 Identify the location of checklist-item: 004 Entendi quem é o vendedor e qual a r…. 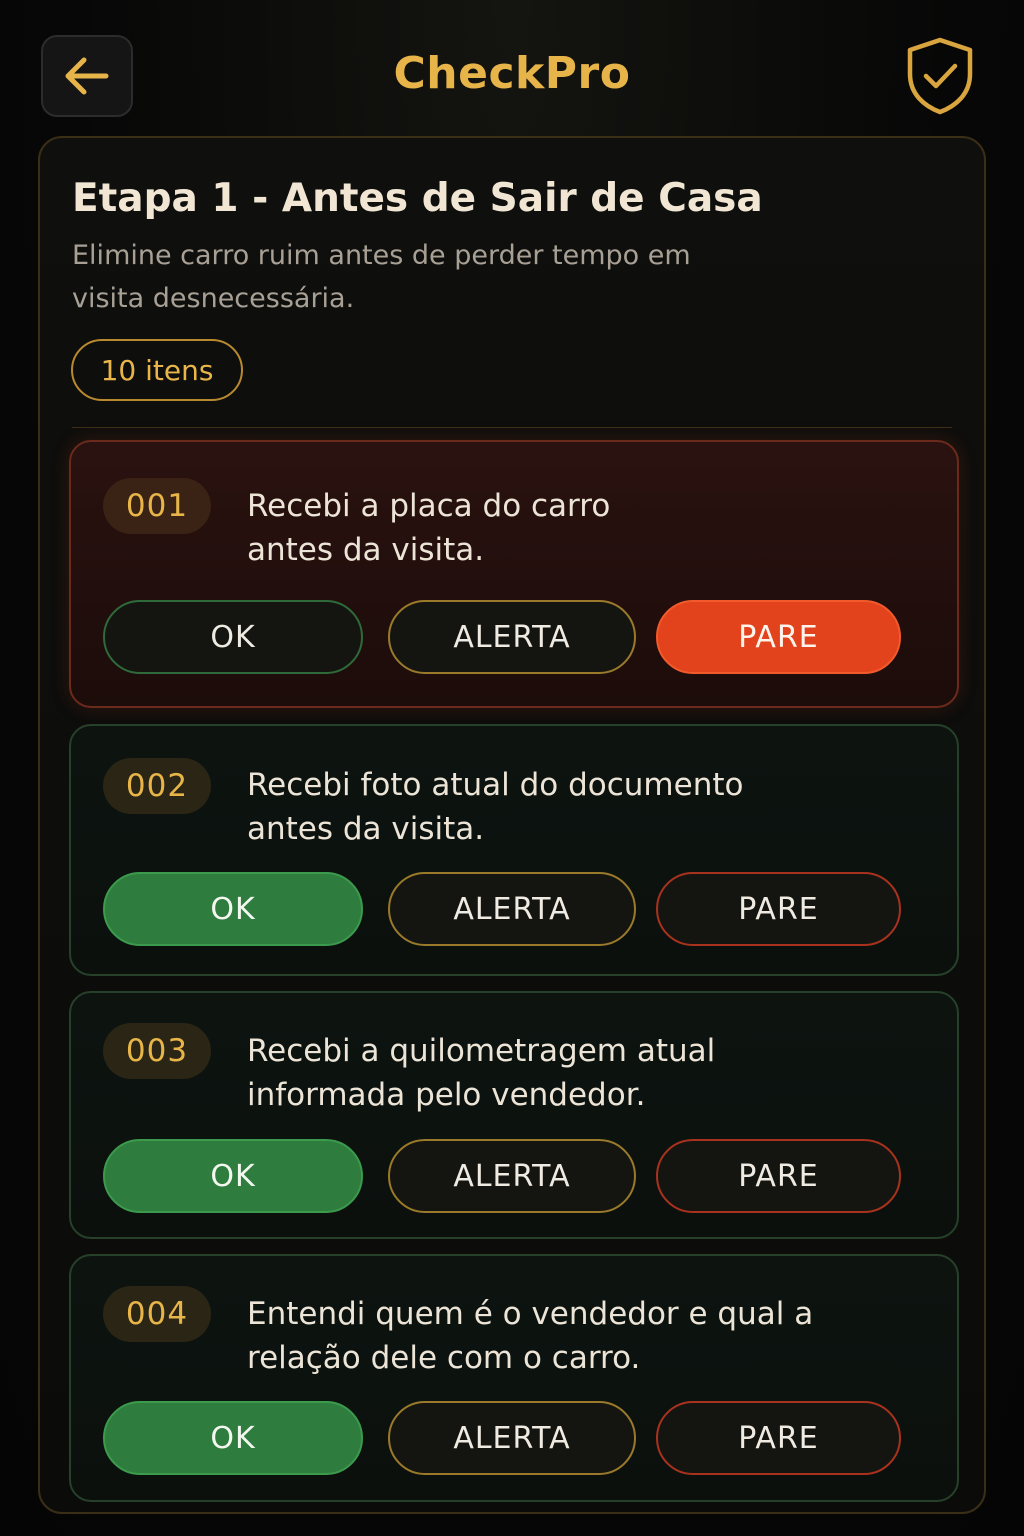
(514, 1378).